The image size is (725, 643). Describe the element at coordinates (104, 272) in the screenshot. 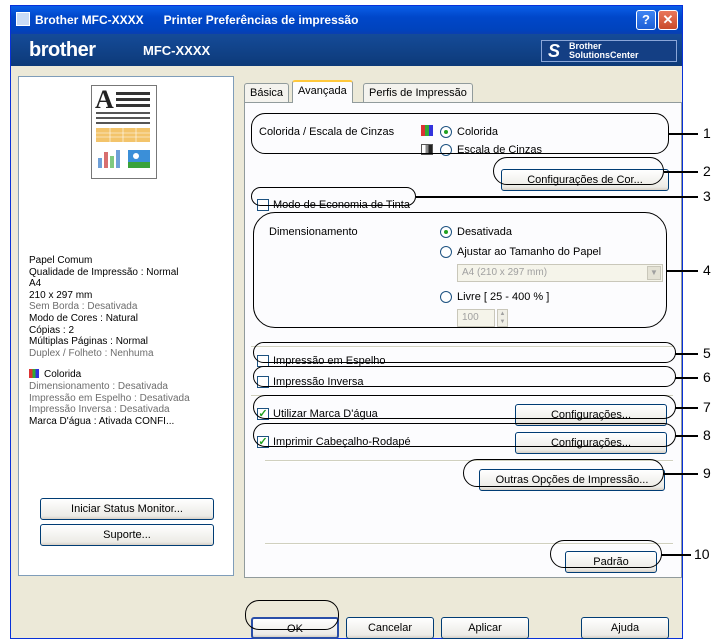

I see `summary-quality: Qualidade de Impressão : Normal` at that location.